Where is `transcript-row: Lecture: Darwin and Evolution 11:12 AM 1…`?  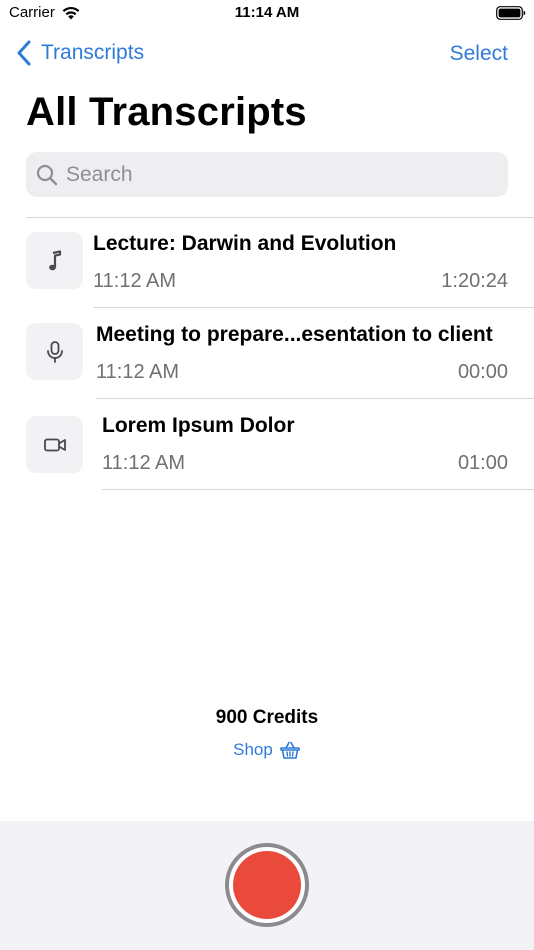 transcript-row: Lecture: Darwin and Evolution 11:12 AM 1… is located at coordinates (267, 263).